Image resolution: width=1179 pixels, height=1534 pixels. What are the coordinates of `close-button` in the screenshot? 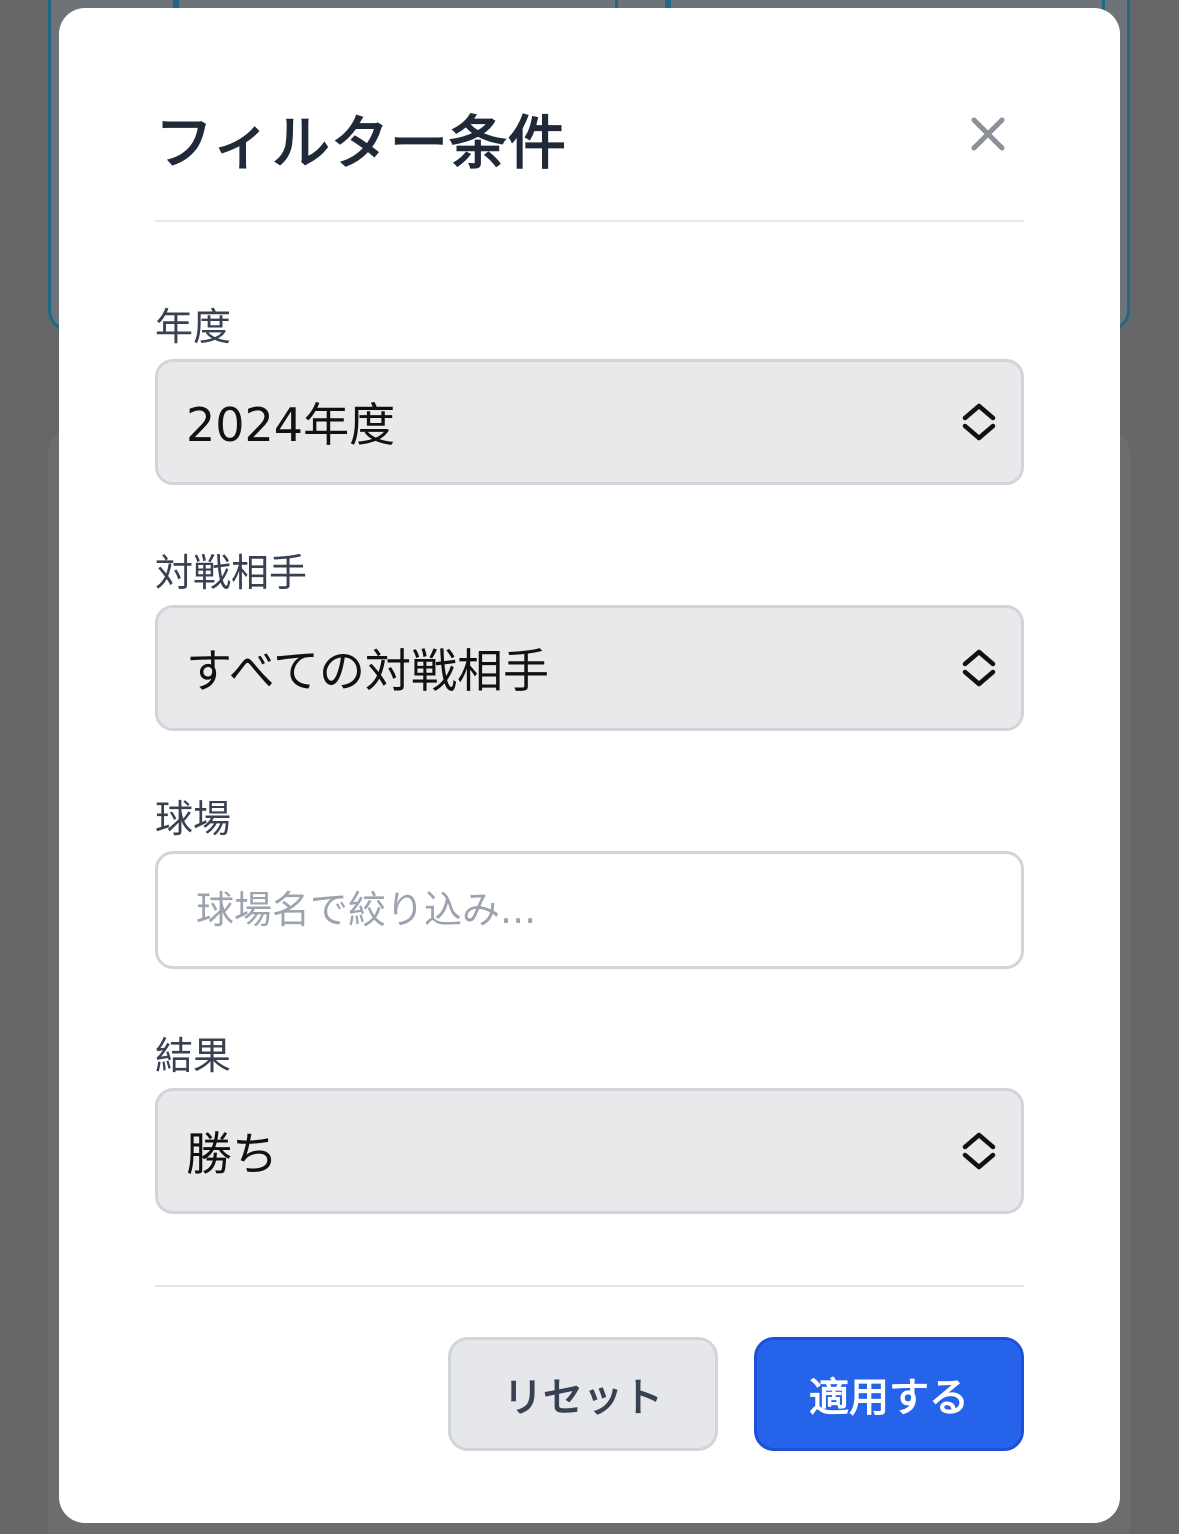 It's located at (988, 134).